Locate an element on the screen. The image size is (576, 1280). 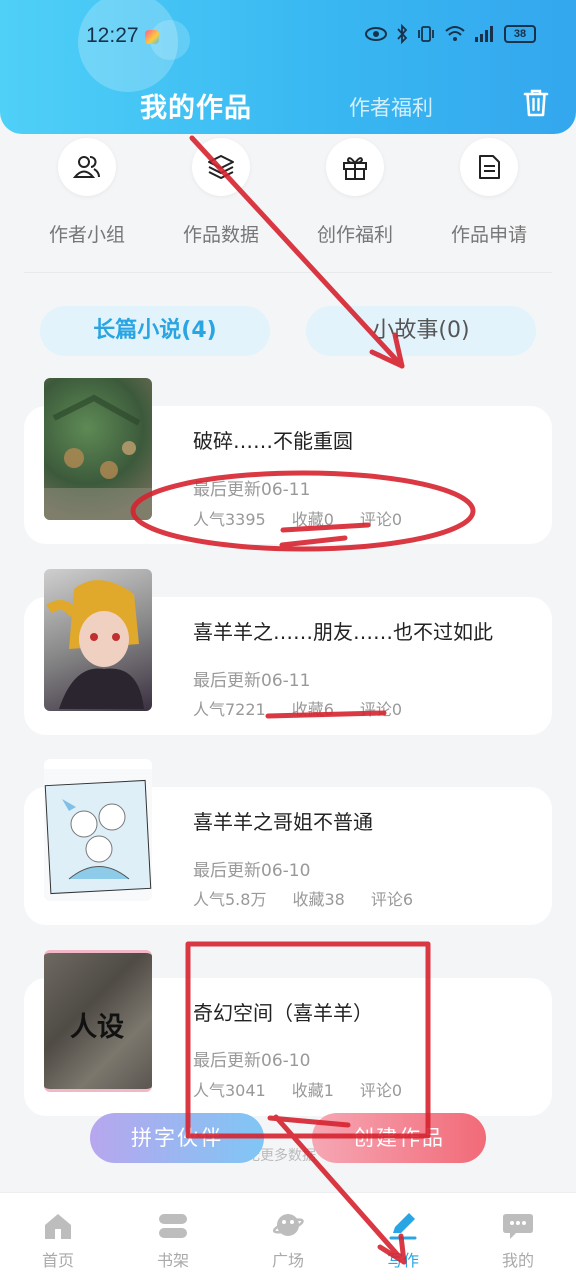
quick-actions: 作者小组 作品数据 创作福利 作品申请 is located at coordinates (288, 204).